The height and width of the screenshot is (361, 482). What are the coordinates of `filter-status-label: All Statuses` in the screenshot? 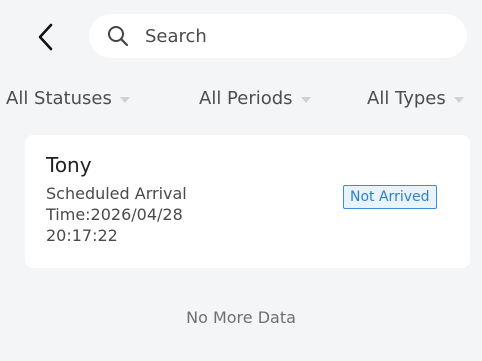 It's located at (59, 98).